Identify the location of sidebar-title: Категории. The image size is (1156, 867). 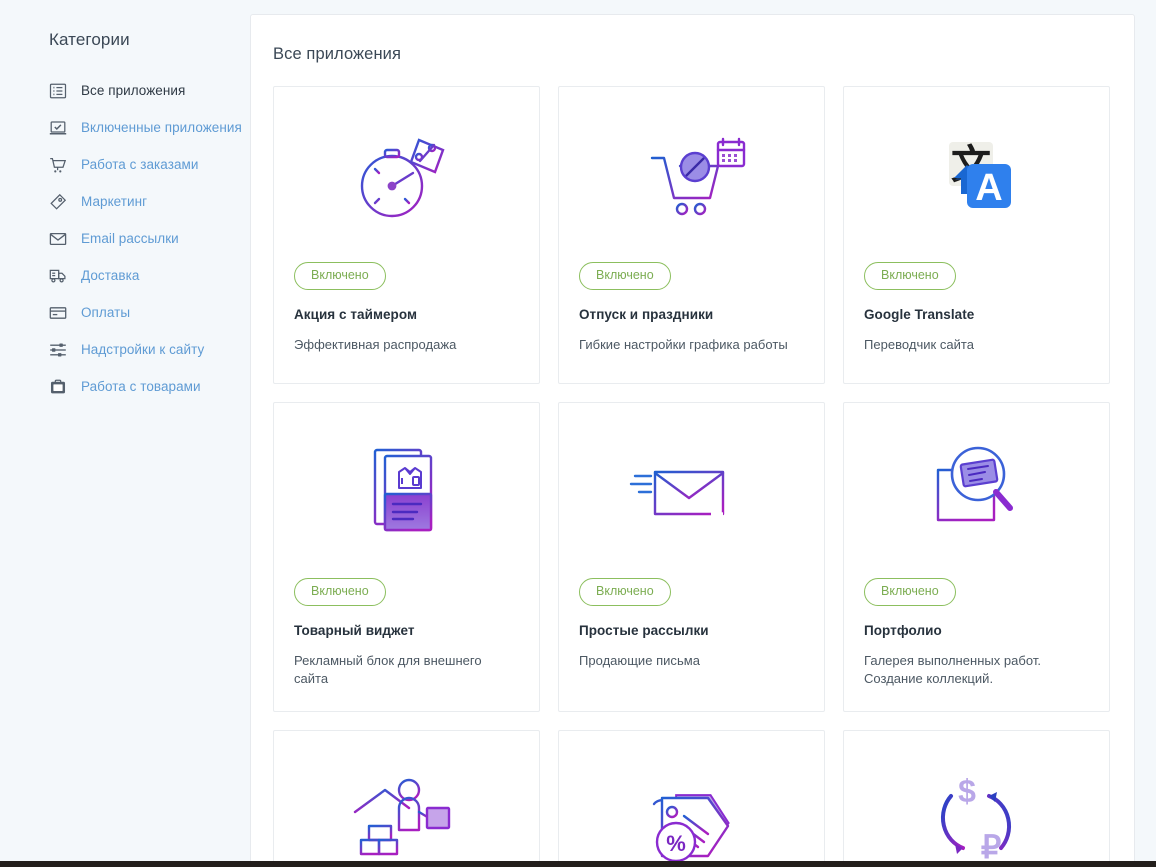
(89, 39).